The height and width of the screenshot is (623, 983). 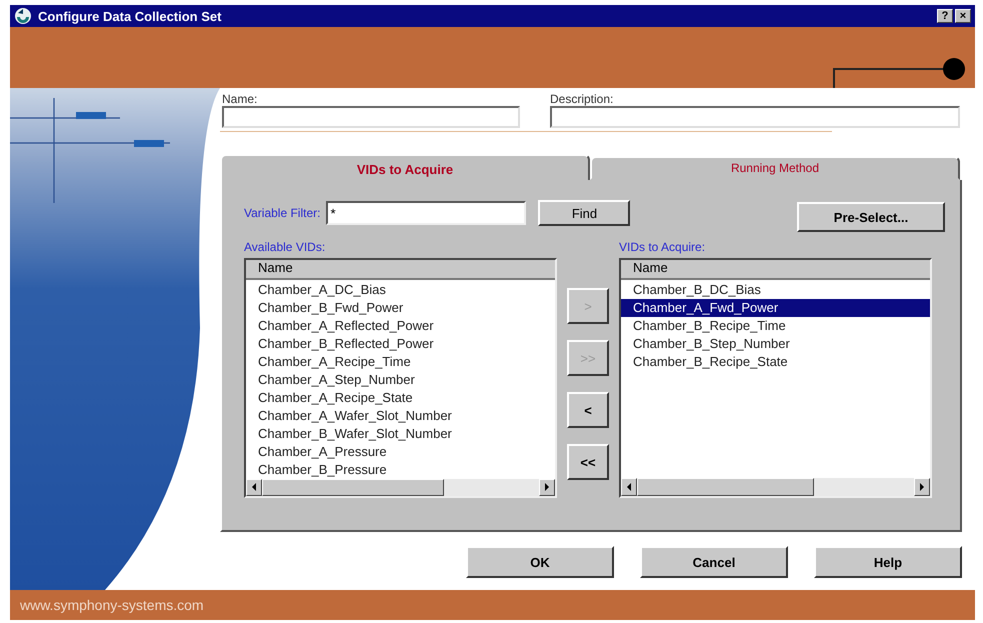 I want to click on description-field, so click(x=755, y=117).